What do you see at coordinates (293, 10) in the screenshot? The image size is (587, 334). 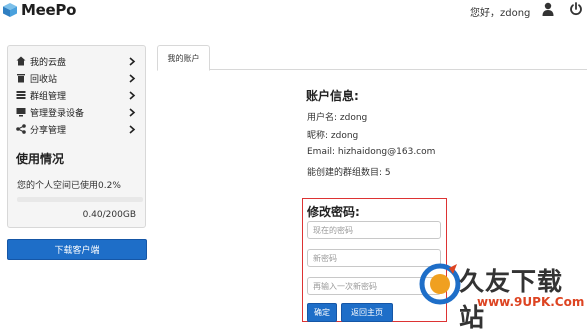 I see `top-bar: MeePo 您好，zdong` at bounding box center [293, 10].